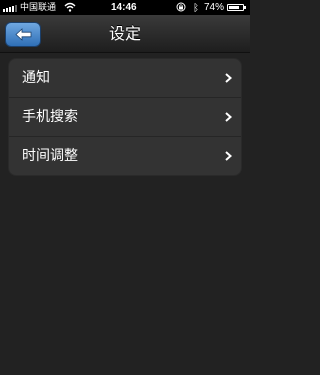 This screenshot has width=320, height=375. What do you see at coordinates (125, 156) in the screenshot?
I see `settings-item-time-adjust: 时间调整` at bounding box center [125, 156].